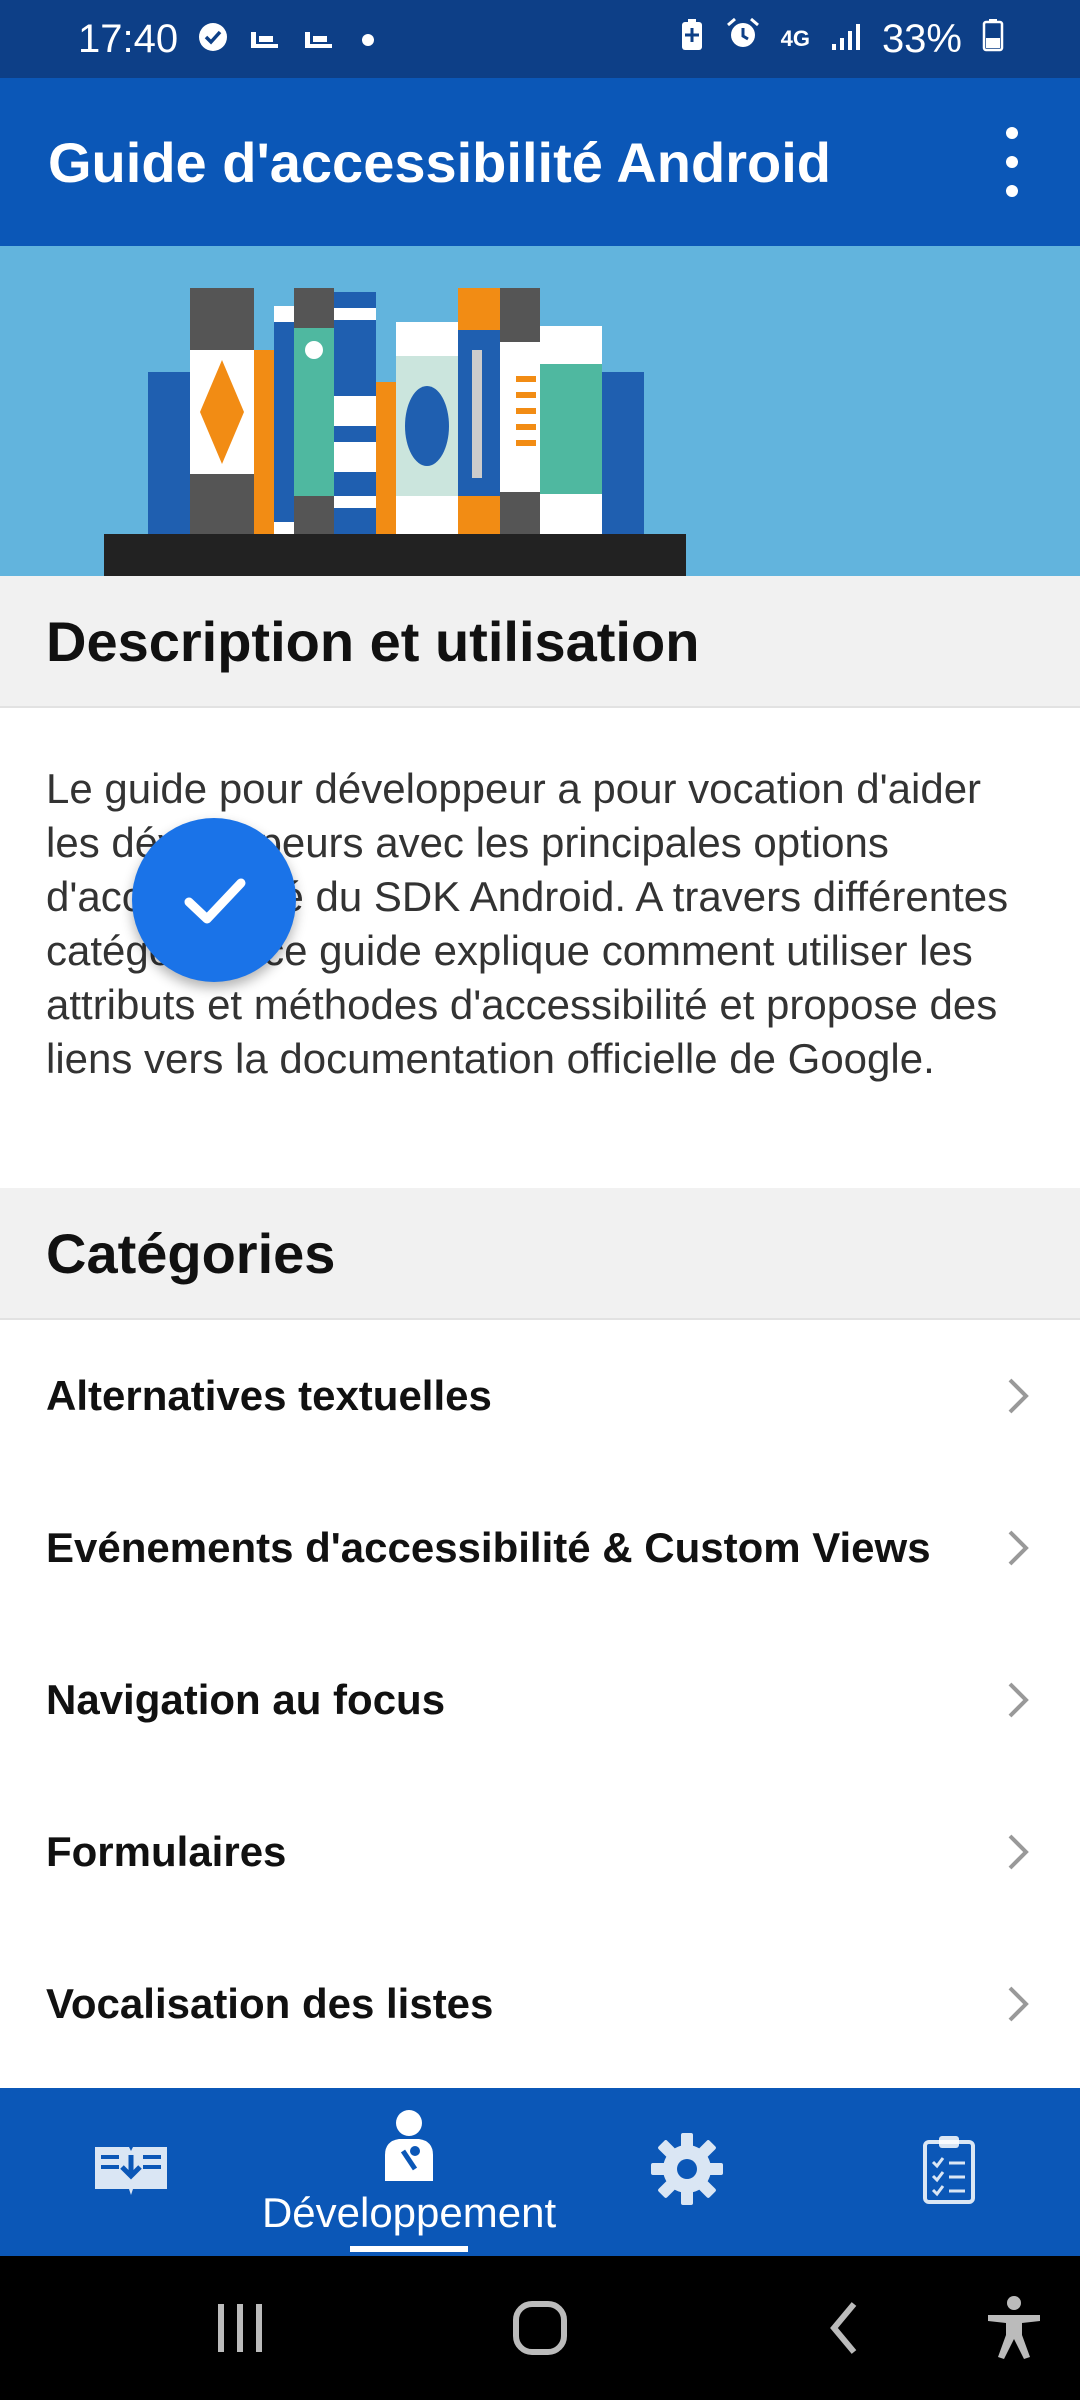  I want to click on app-bar: Guide d'accessibilité Android, so click(540, 162).